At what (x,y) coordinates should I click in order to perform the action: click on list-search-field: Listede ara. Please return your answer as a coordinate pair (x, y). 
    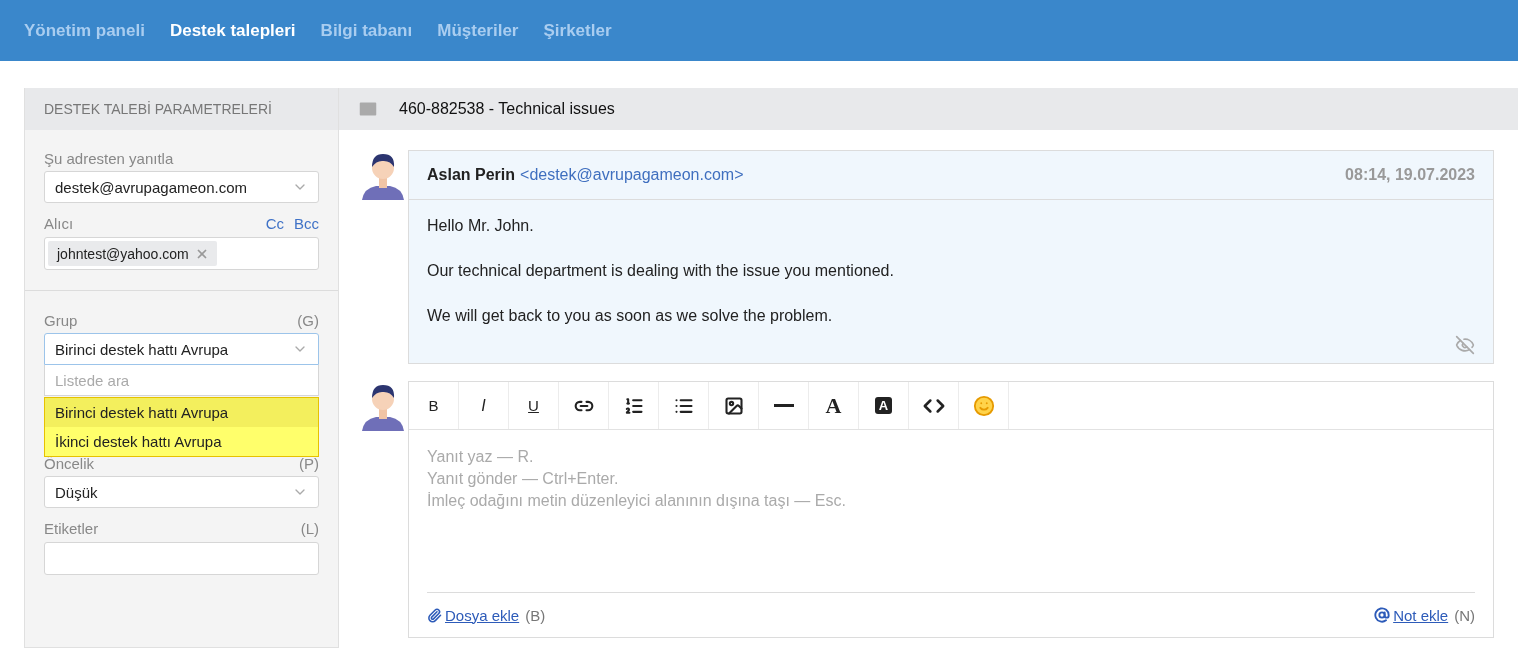
    Looking at the image, I should click on (181, 380).